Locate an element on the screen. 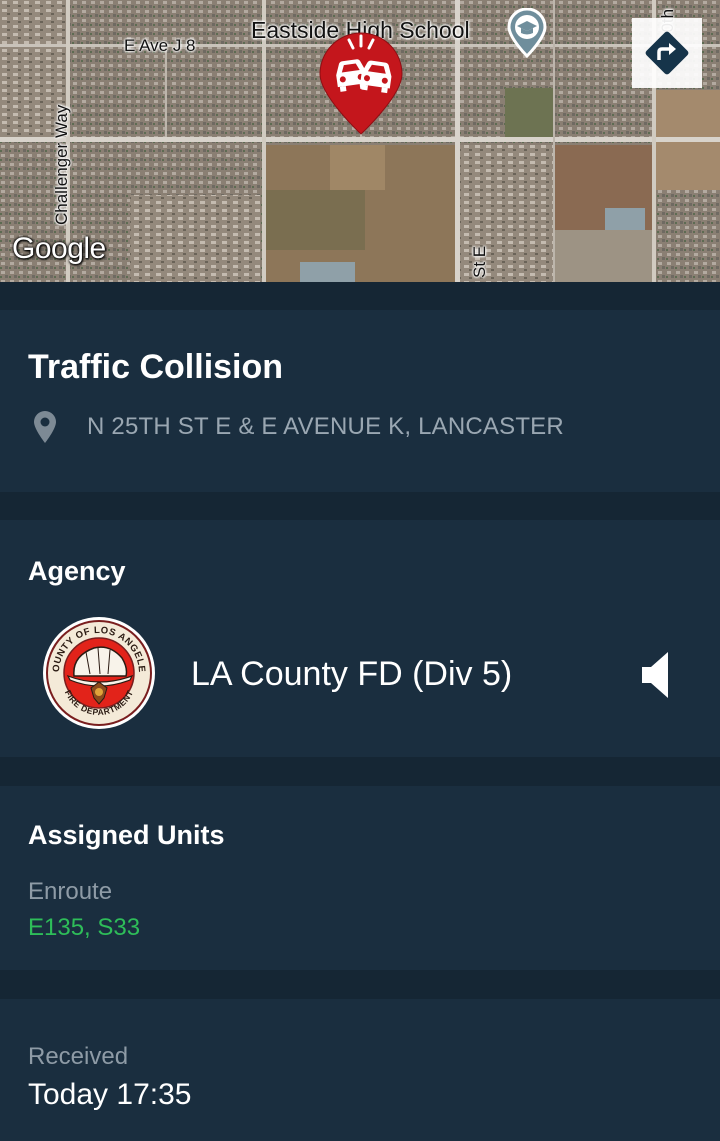  speaker-button is located at coordinates (655, 677).